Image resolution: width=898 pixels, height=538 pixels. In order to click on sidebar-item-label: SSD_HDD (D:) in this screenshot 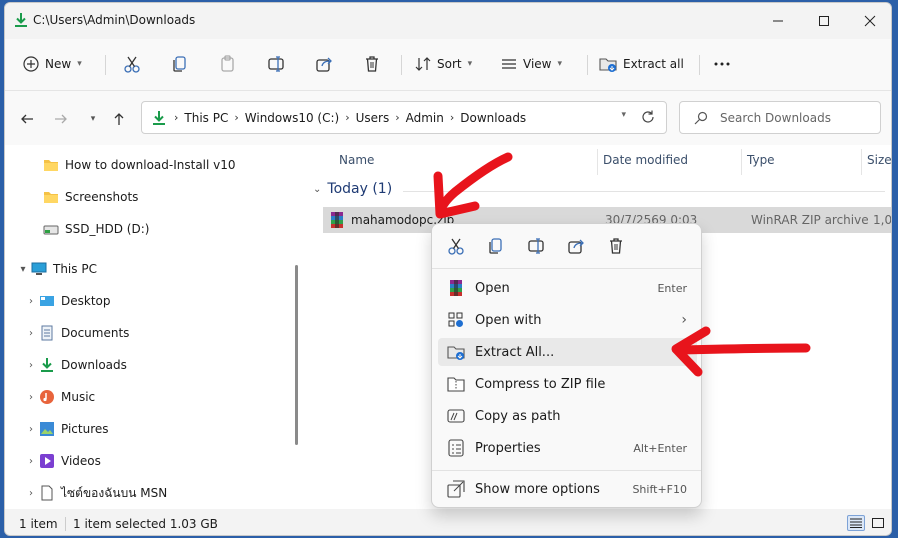, I will do `click(107, 229)`.